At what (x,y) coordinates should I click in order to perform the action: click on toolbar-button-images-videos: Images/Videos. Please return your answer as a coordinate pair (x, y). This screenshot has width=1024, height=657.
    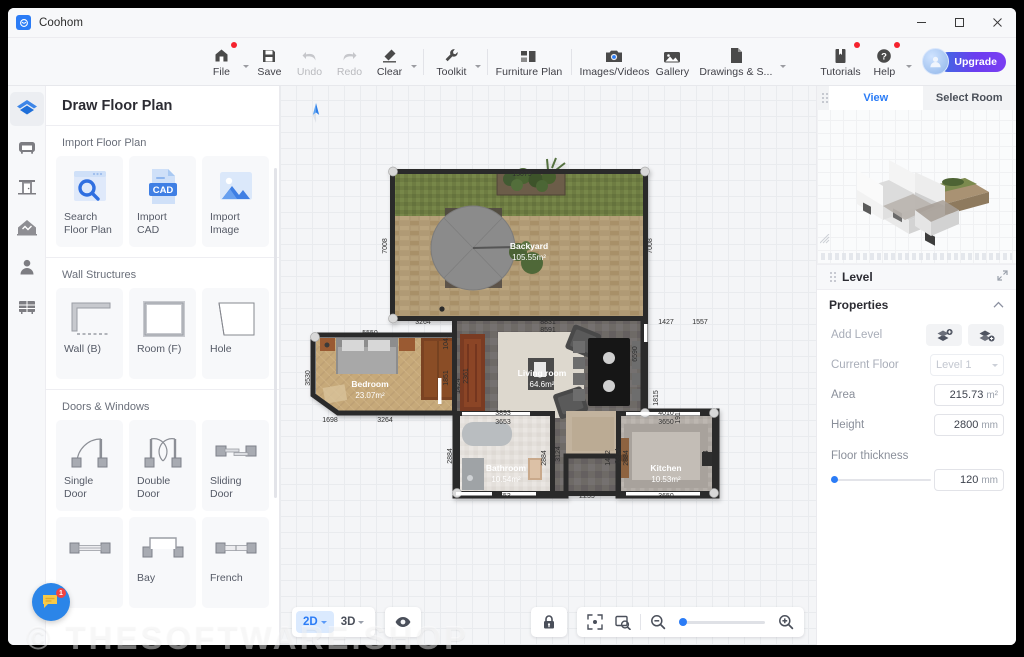
    Looking at the image, I should click on (614, 62).